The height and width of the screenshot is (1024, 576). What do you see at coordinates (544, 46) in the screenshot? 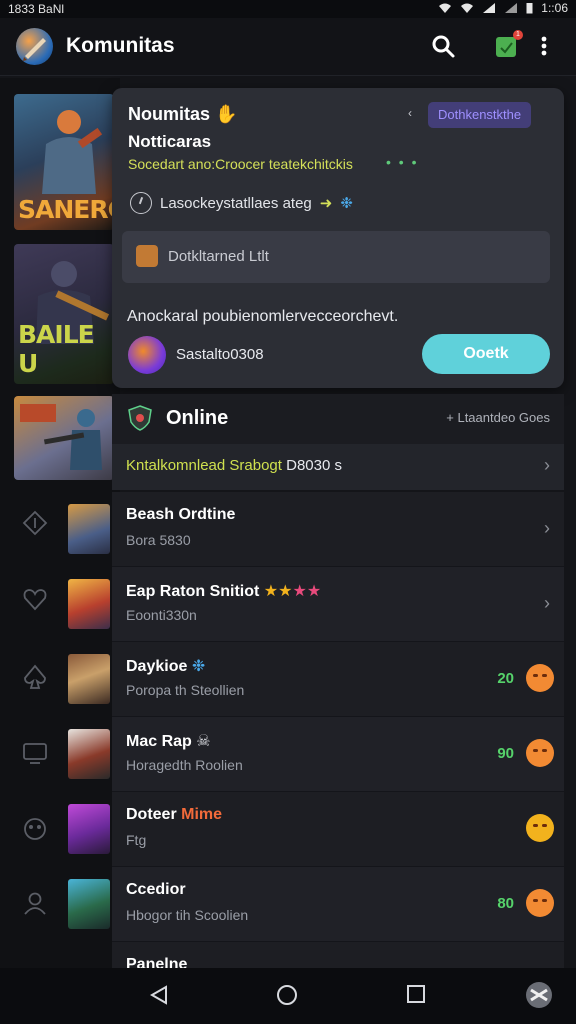
I see `more-options-icon` at bounding box center [544, 46].